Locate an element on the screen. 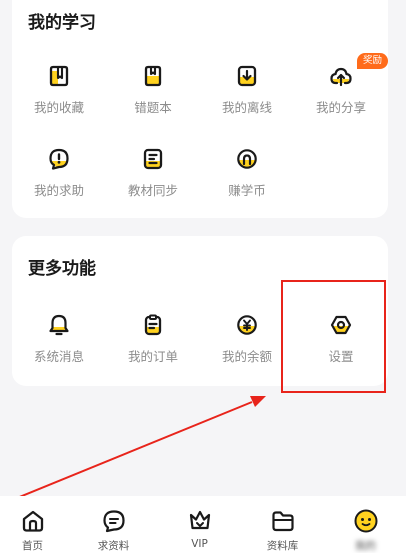  crown-icon is located at coordinates (199, 520).